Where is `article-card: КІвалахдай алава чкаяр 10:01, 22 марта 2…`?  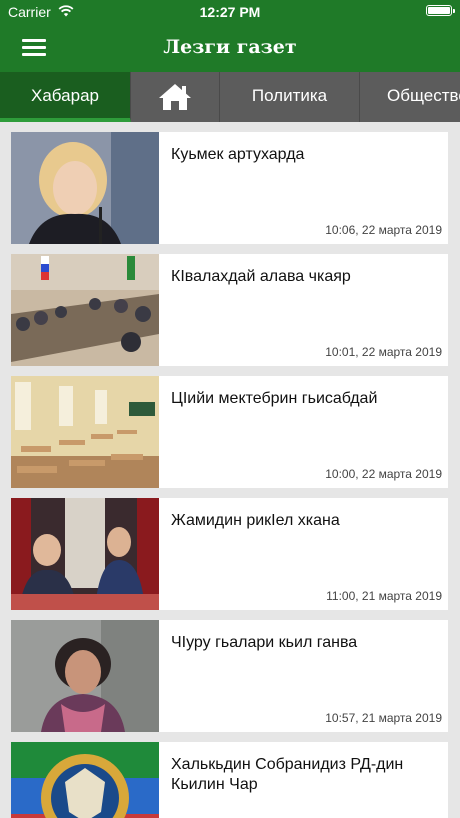 article-card: КІвалахдай алава чкаяр 10:01, 22 марта 2… is located at coordinates (229, 310).